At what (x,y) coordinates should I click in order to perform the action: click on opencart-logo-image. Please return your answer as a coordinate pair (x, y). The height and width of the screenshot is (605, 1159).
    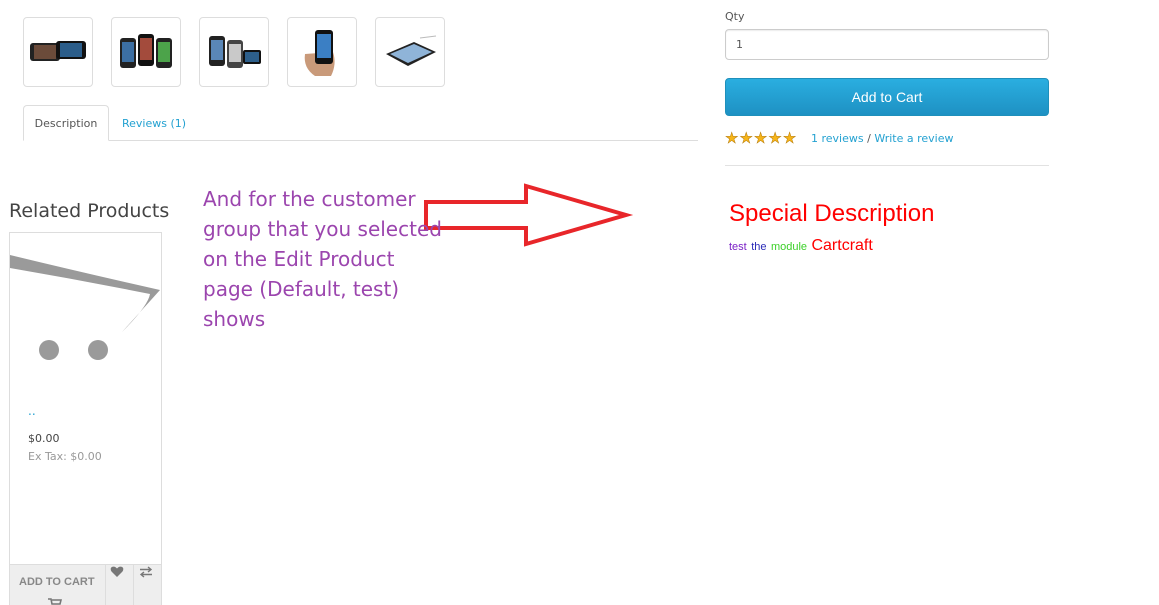
    Looking at the image, I should click on (86, 307).